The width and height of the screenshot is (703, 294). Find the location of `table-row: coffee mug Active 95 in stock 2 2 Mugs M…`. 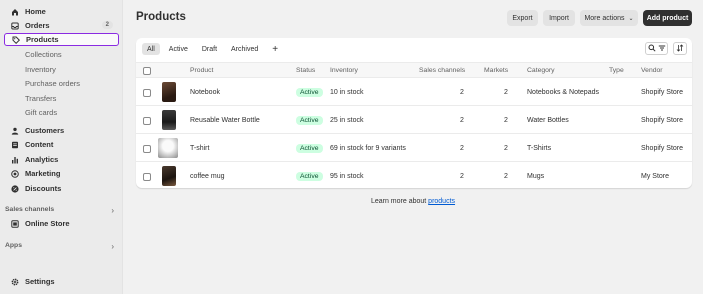

table-row: coffee mug Active 95 in stock 2 2 Mugs M… is located at coordinates (414, 175).